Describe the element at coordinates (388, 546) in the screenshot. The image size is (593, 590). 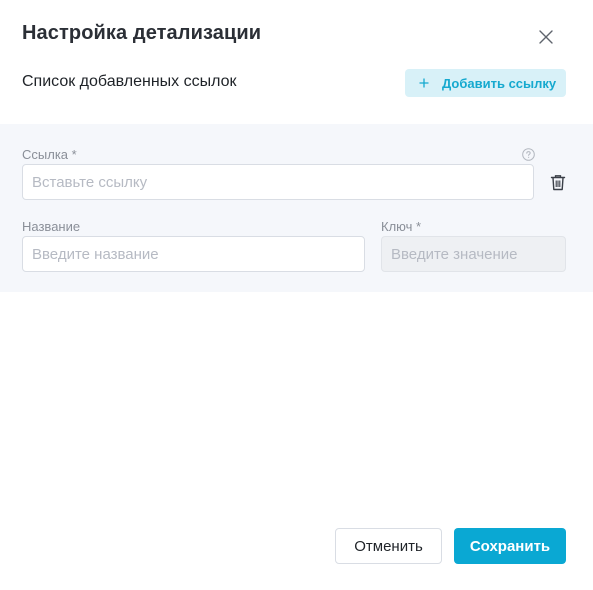
I see `cancel-button: Отменить` at that location.